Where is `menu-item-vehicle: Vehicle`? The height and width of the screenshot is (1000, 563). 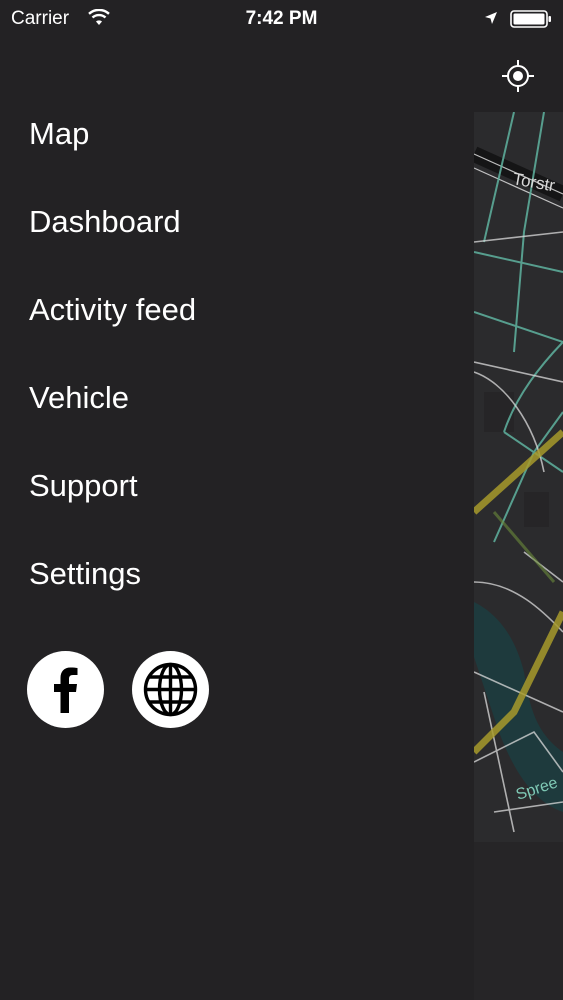 menu-item-vehicle: Vehicle is located at coordinates (112, 420).